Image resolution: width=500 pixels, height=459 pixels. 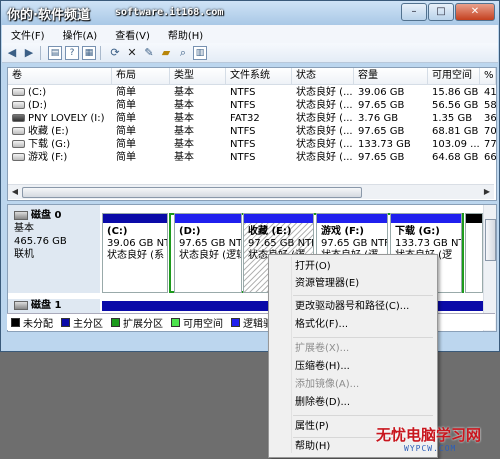 I want to click on column-volume: 卷, so click(x=60, y=76).